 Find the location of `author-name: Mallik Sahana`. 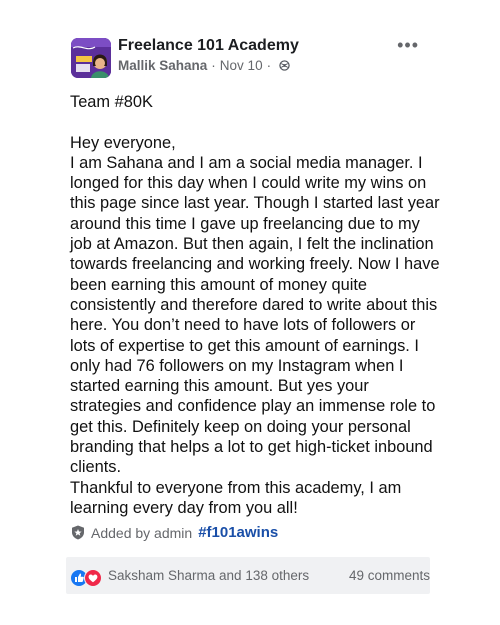

author-name: Mallik Sahana is located at coordinates (162, 65).